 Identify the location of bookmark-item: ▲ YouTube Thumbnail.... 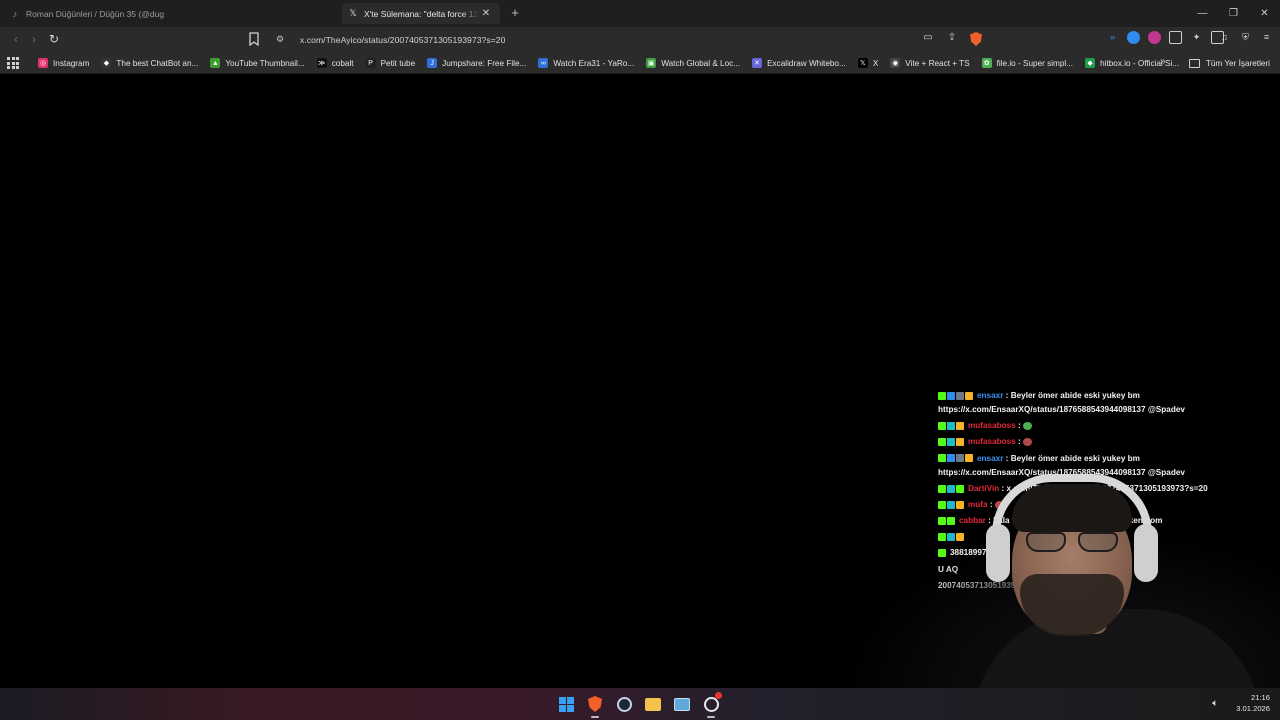
(257, 63).